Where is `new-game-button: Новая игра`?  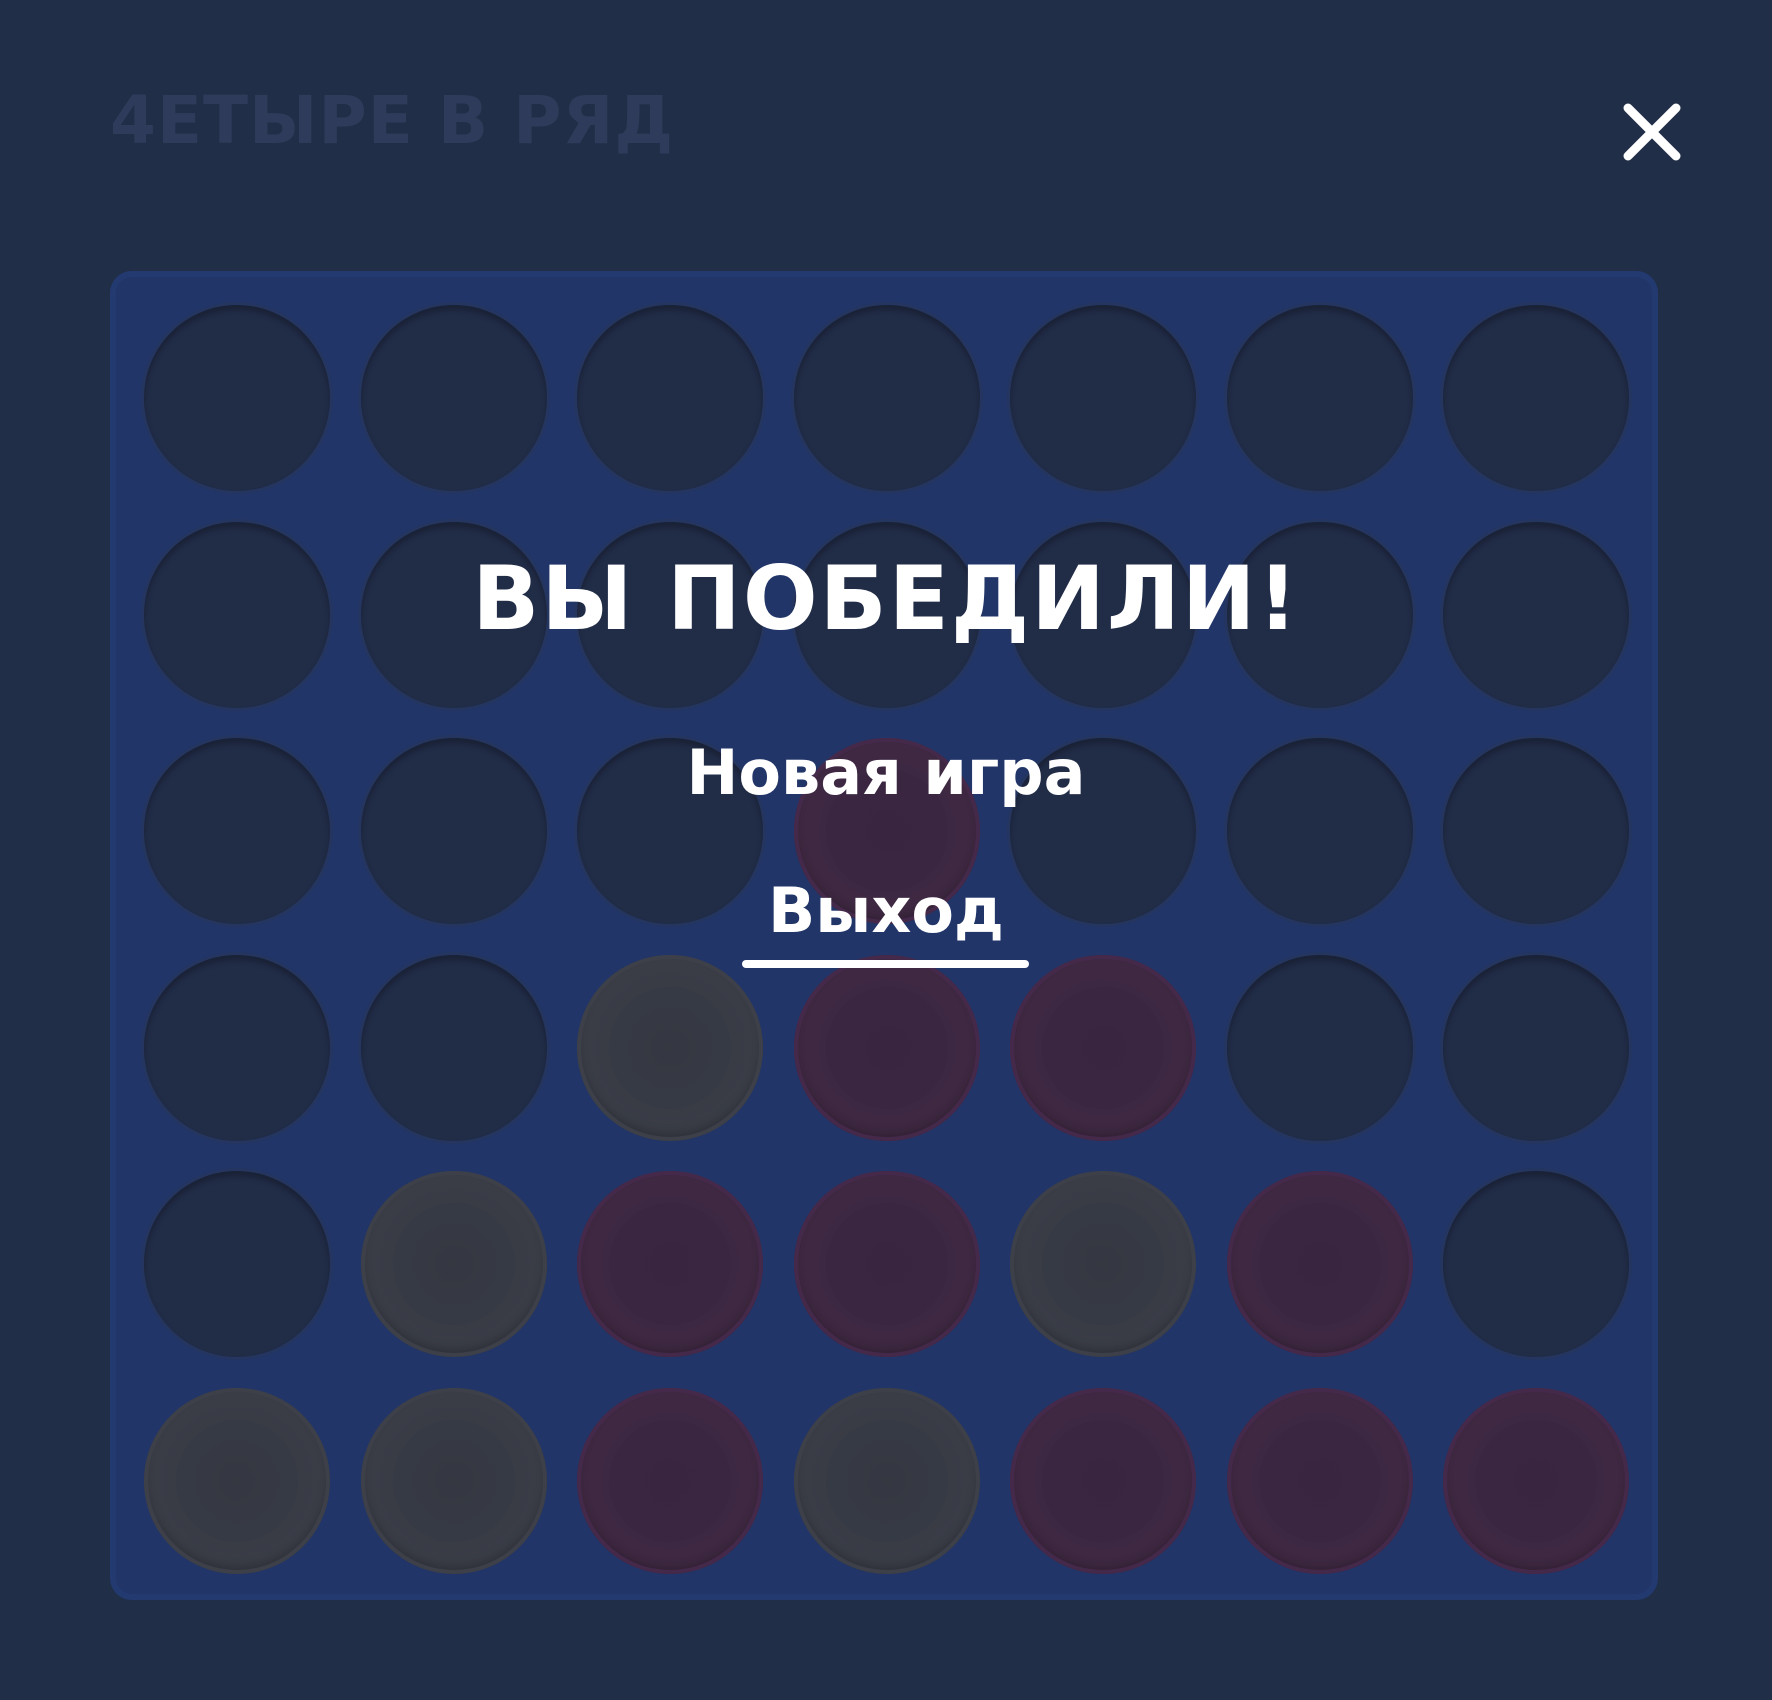
new-game-button: Новая игра is located at coordinates (886, 773).